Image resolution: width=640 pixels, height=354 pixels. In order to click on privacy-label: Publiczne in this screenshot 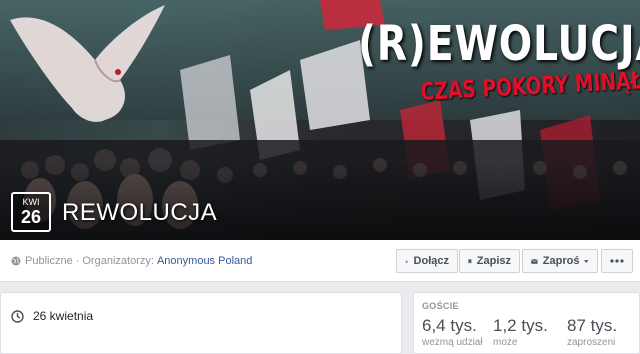, I will do `click(49, 261)`.